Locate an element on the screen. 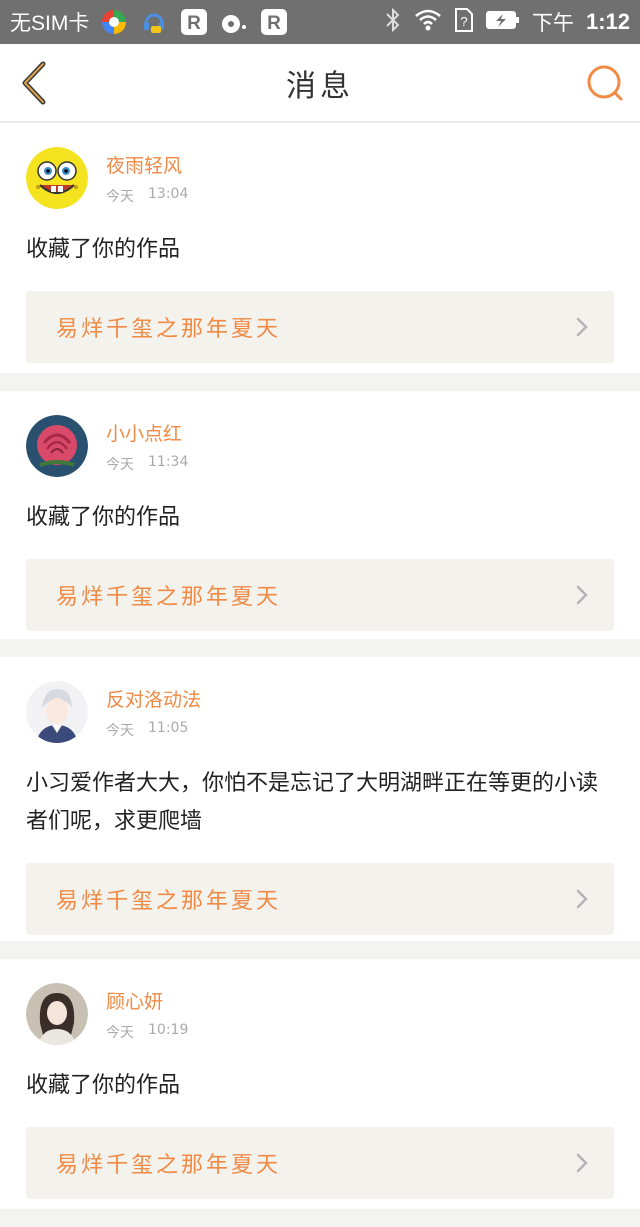 Image resolution: width=640 pixels, height=1227 pixels. time-label: 11:34 is located at coordinates (168, 462).